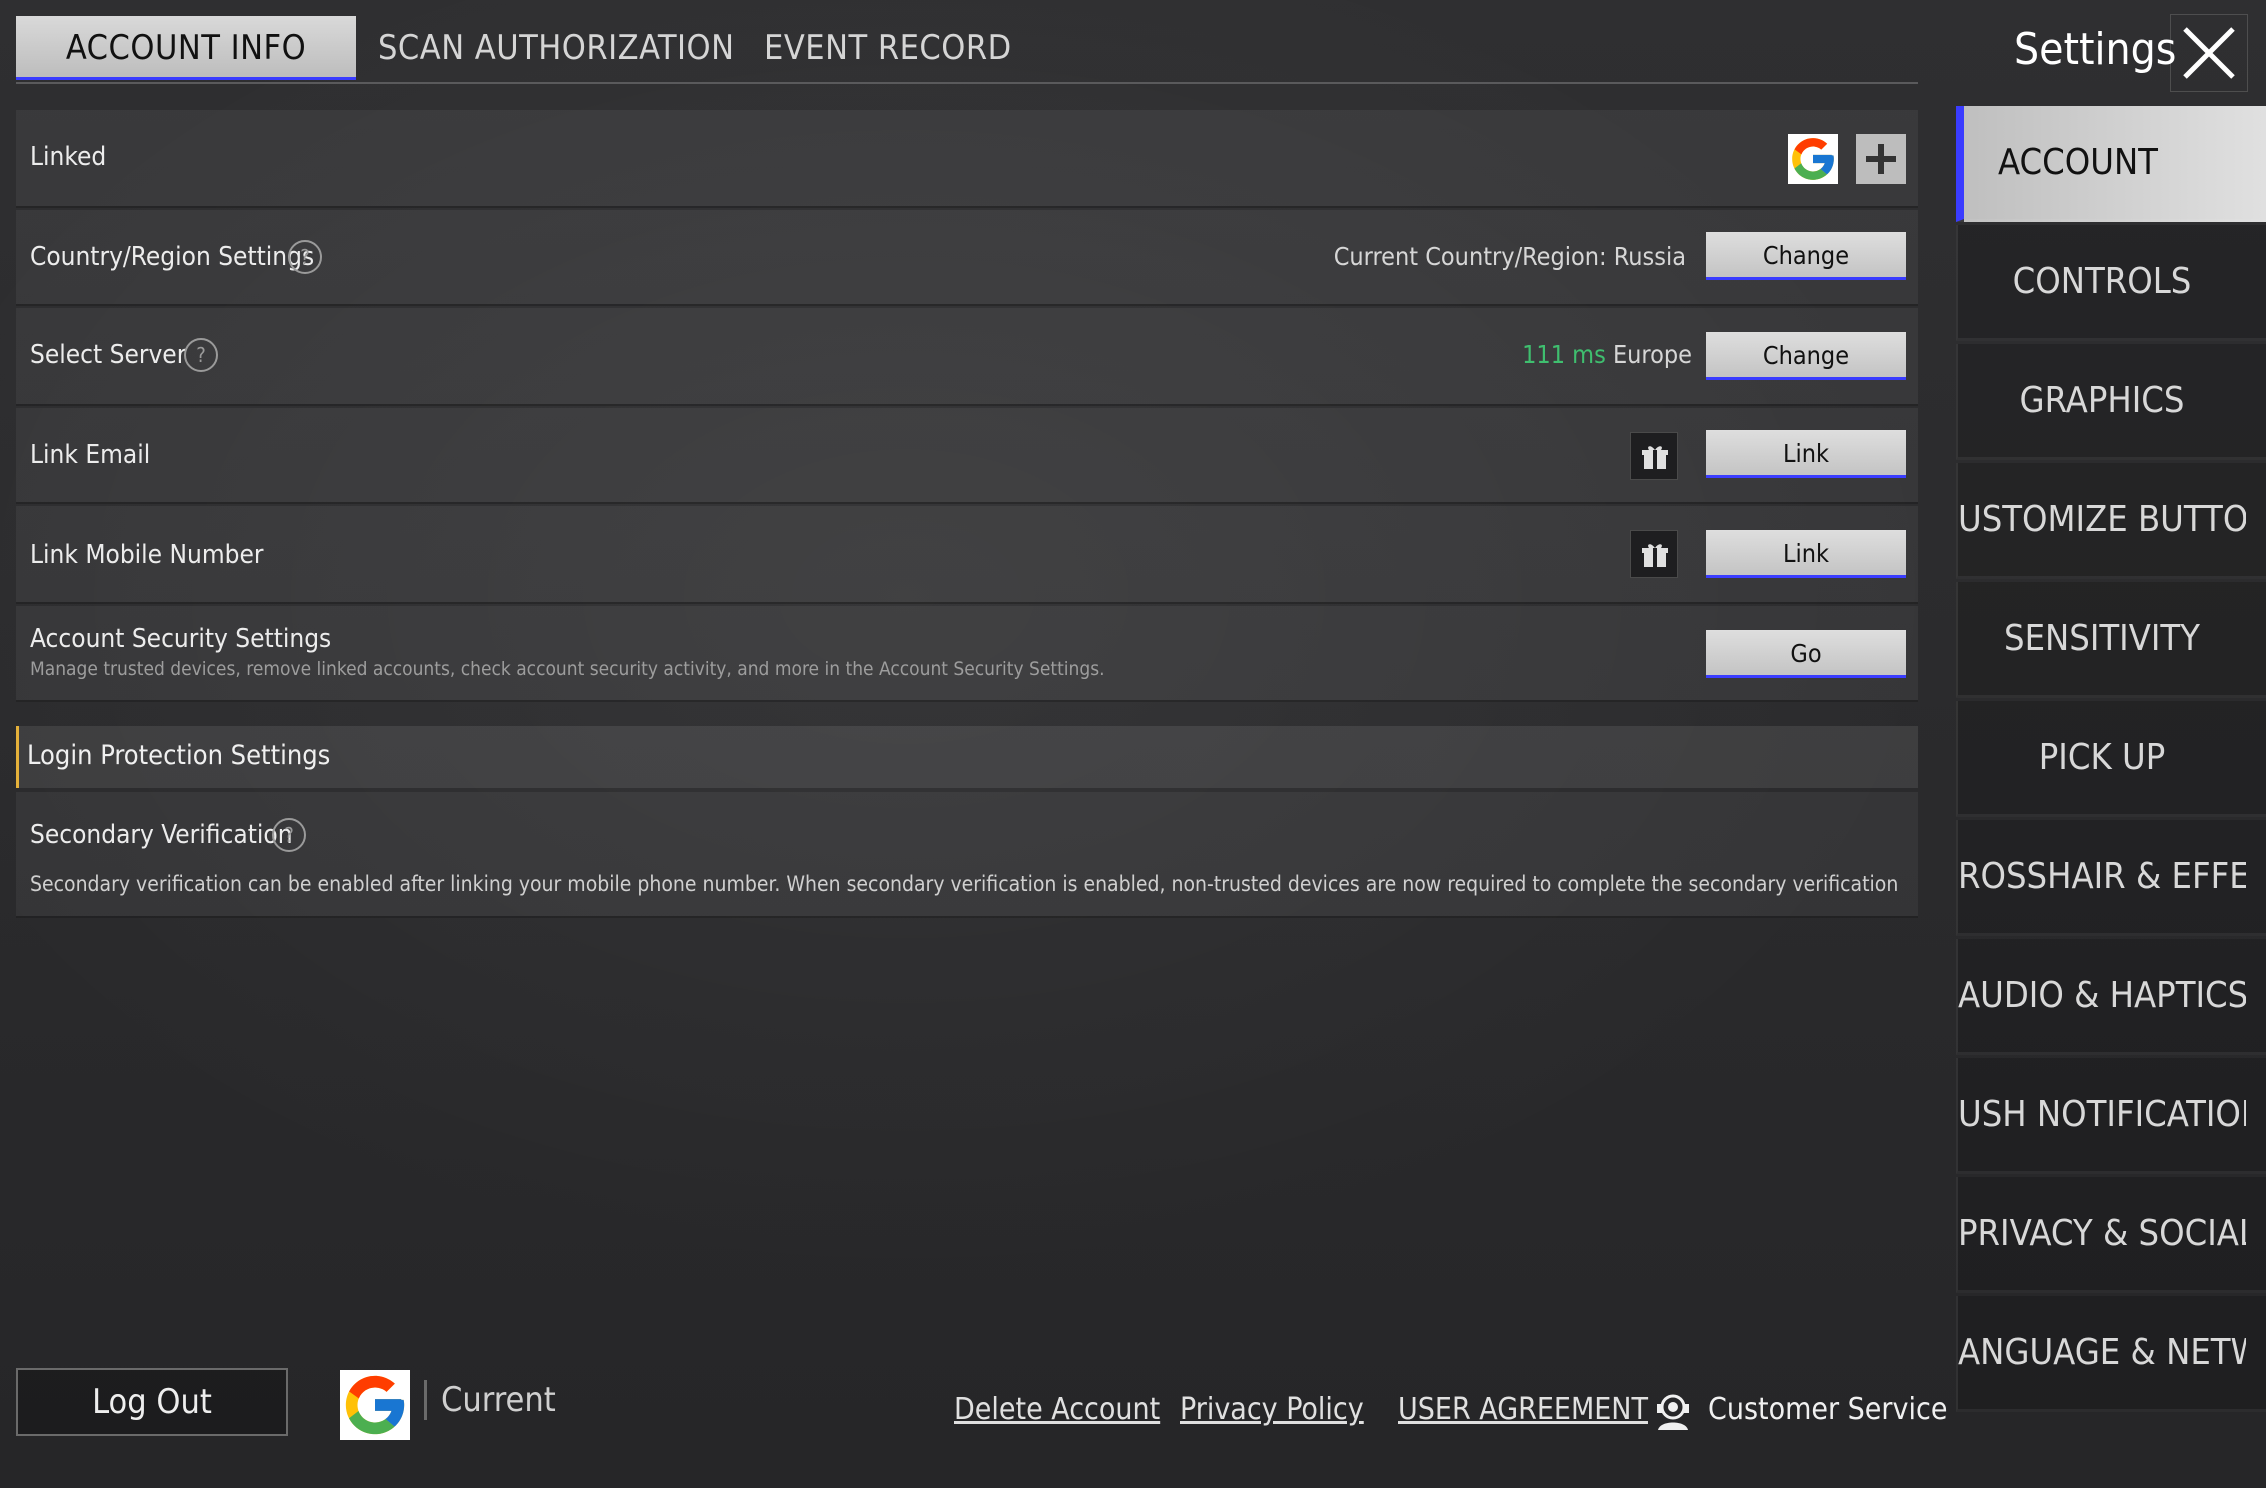 The image size is (2266, 1488). What do you see at coordinates (1652, 354) in the screenshot?
I see `server-region: Europe` at bounding box center [1652, 354].